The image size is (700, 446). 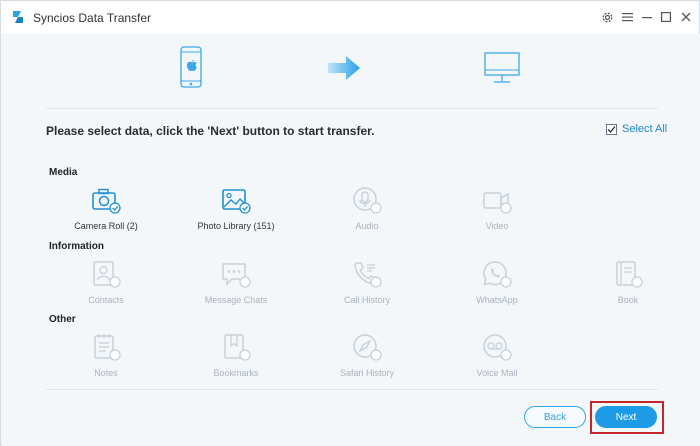 What do you see at coordinates (497, 347) in the screenshot?
I see `voicemail-icon` at bounding box center [497, 347].